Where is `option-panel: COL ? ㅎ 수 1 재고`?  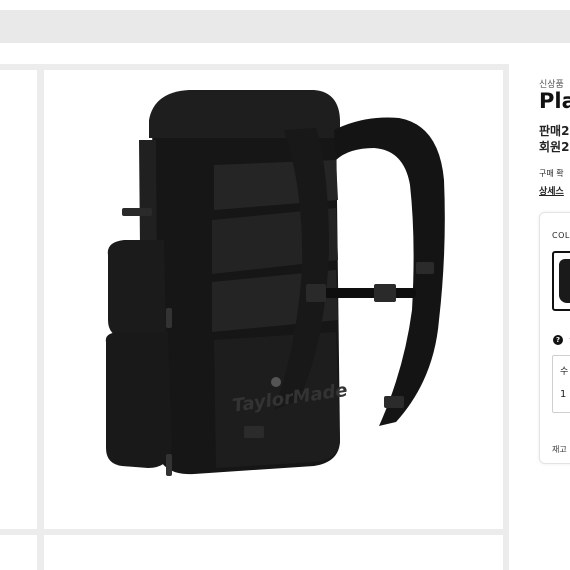 option-panel: COL ? ㅎ 수 1 재고 is located at coordinates (554, 338).